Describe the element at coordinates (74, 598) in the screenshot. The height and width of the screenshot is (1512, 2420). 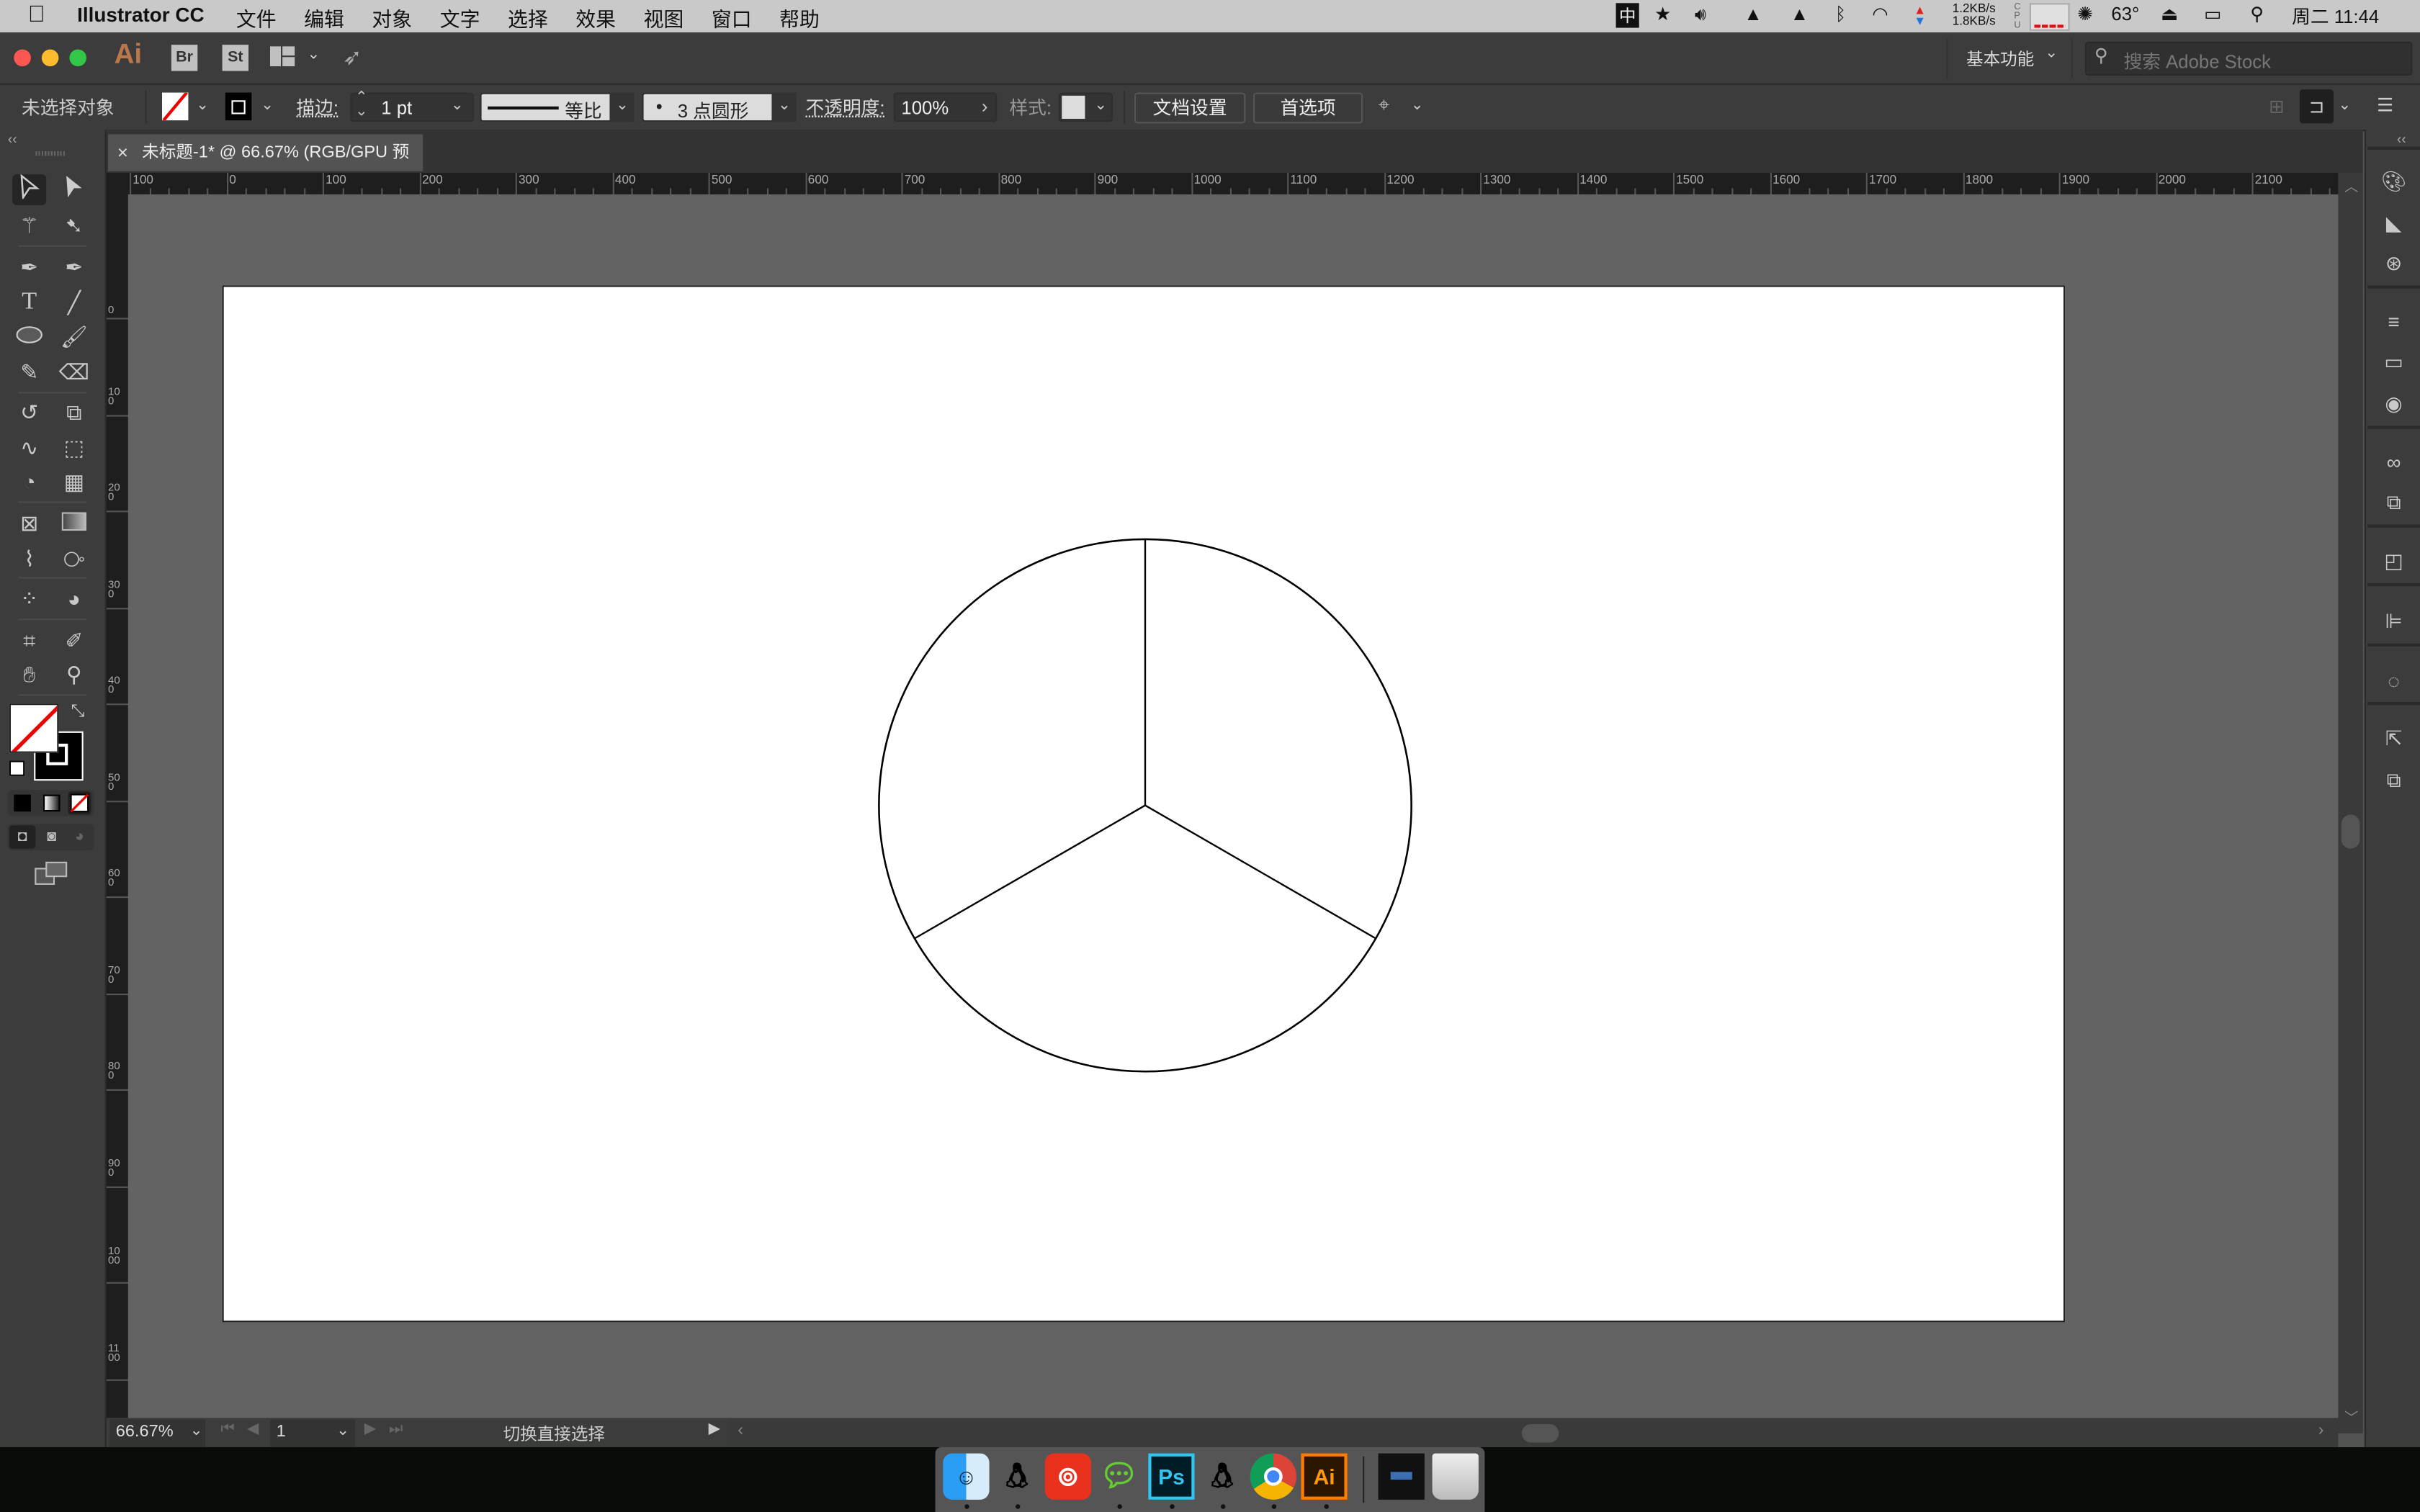
I see `column-graph-tool-icon: ◕` at that location.